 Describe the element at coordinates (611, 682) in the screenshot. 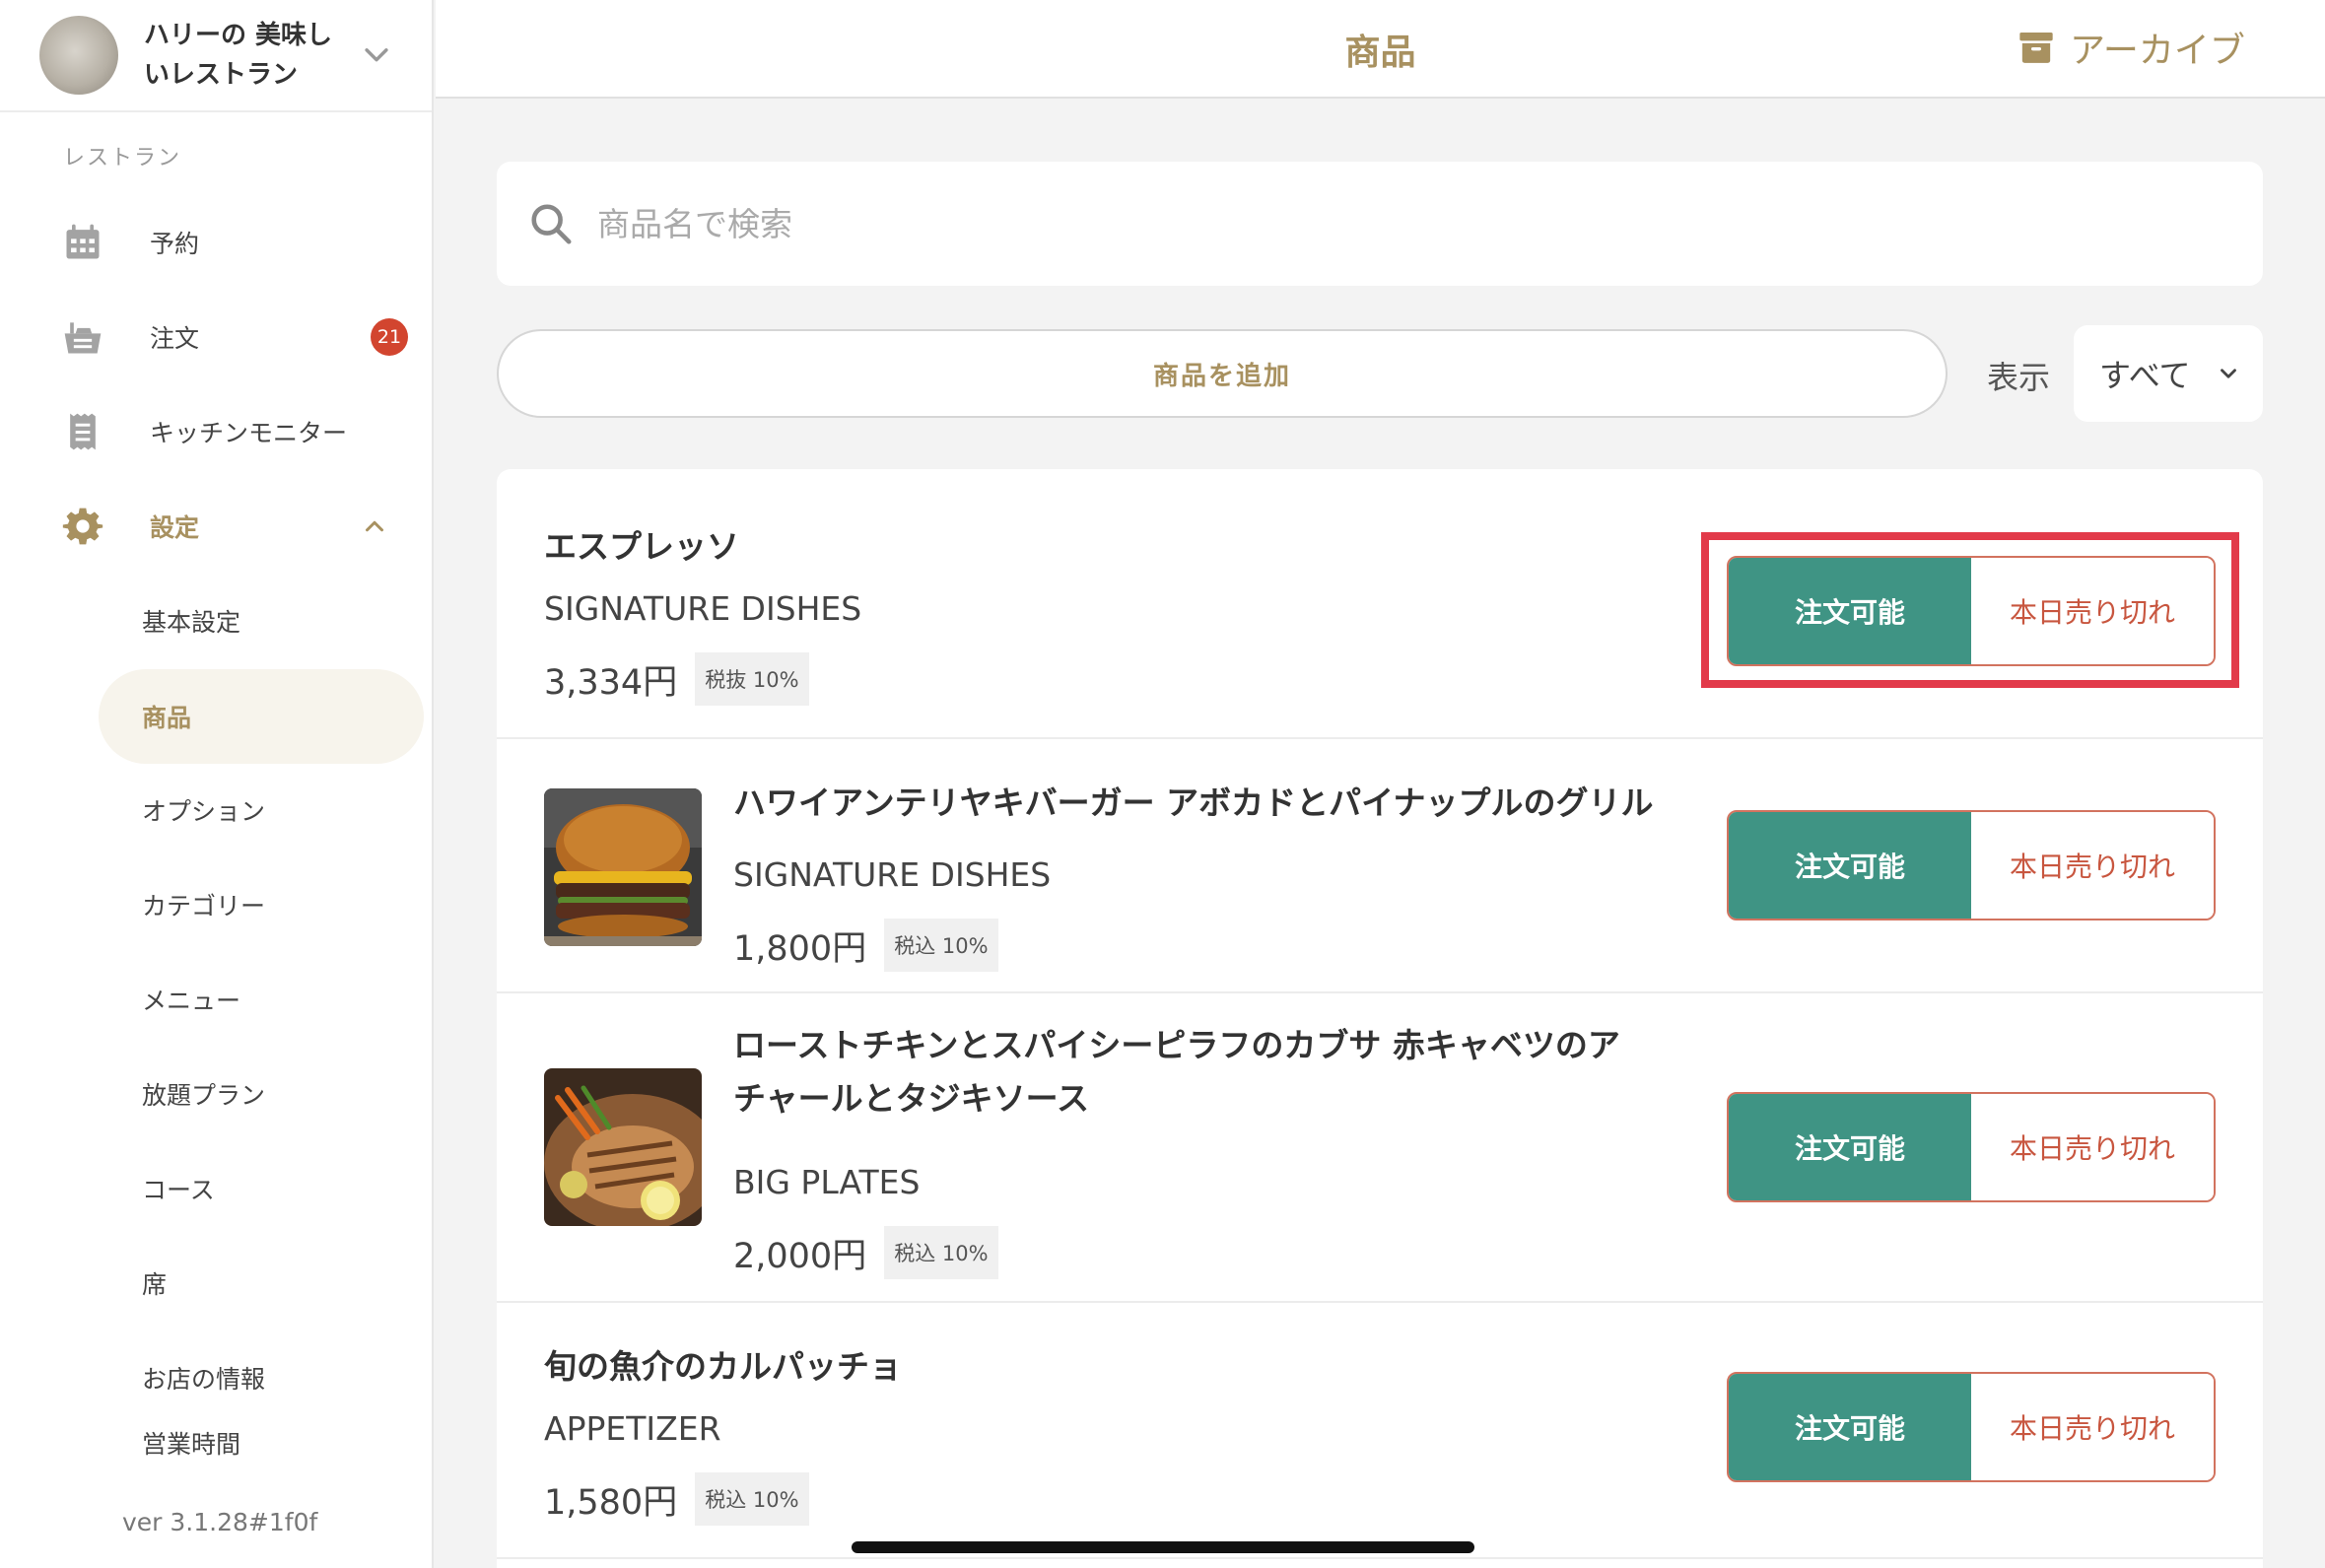

I see `price-value: 3,334円` at that location.